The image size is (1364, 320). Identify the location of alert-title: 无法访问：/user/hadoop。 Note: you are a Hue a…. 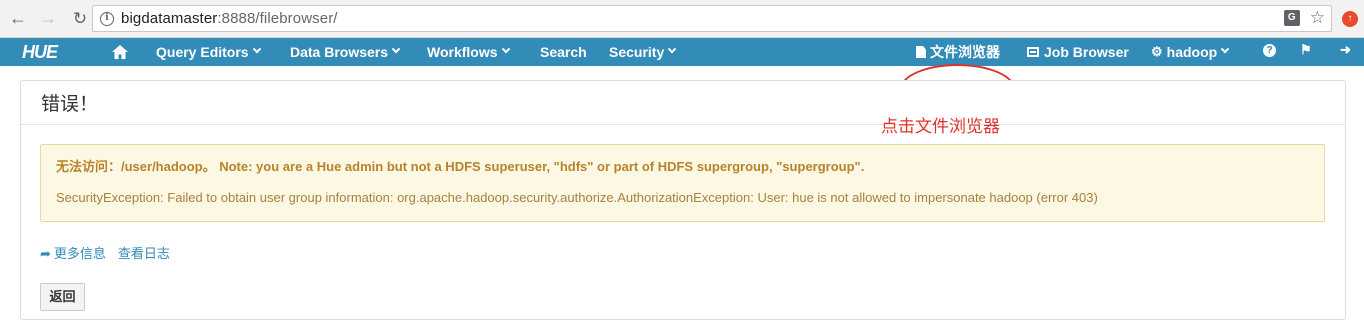
(460, 166).